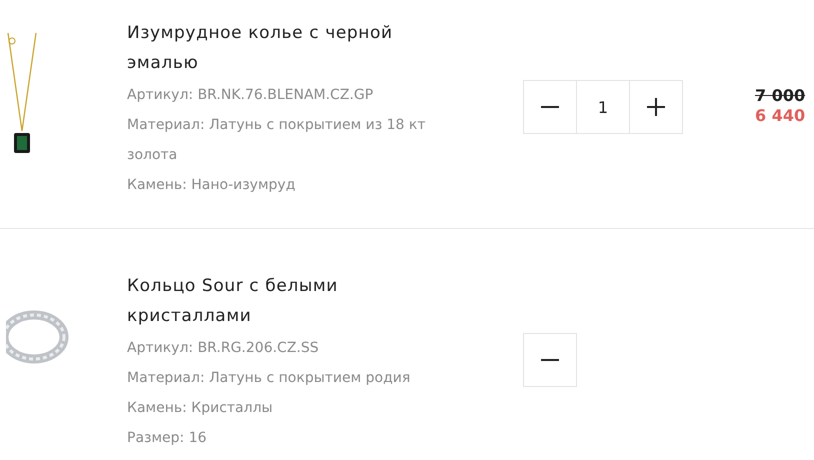 The height and width of the screenshot is (460, 814). Describe the element at coordinates (200, 408) in the screenshot. I see `product-detail: Камень: Кристаллы` at that location.